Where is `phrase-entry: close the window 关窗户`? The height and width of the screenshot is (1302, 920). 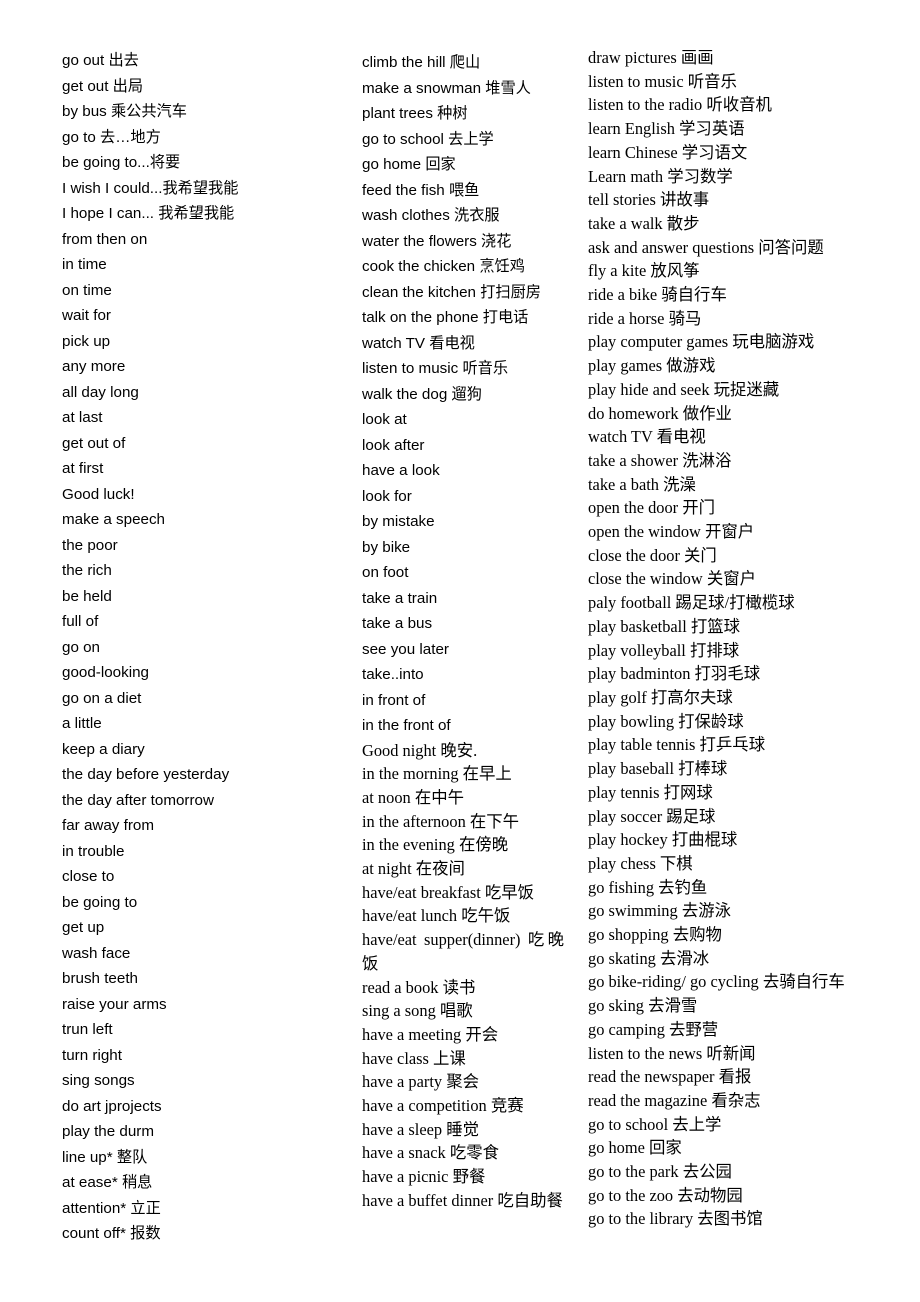 phrase-entry: close the window 关窗户 is located at coordinates (672, 579).